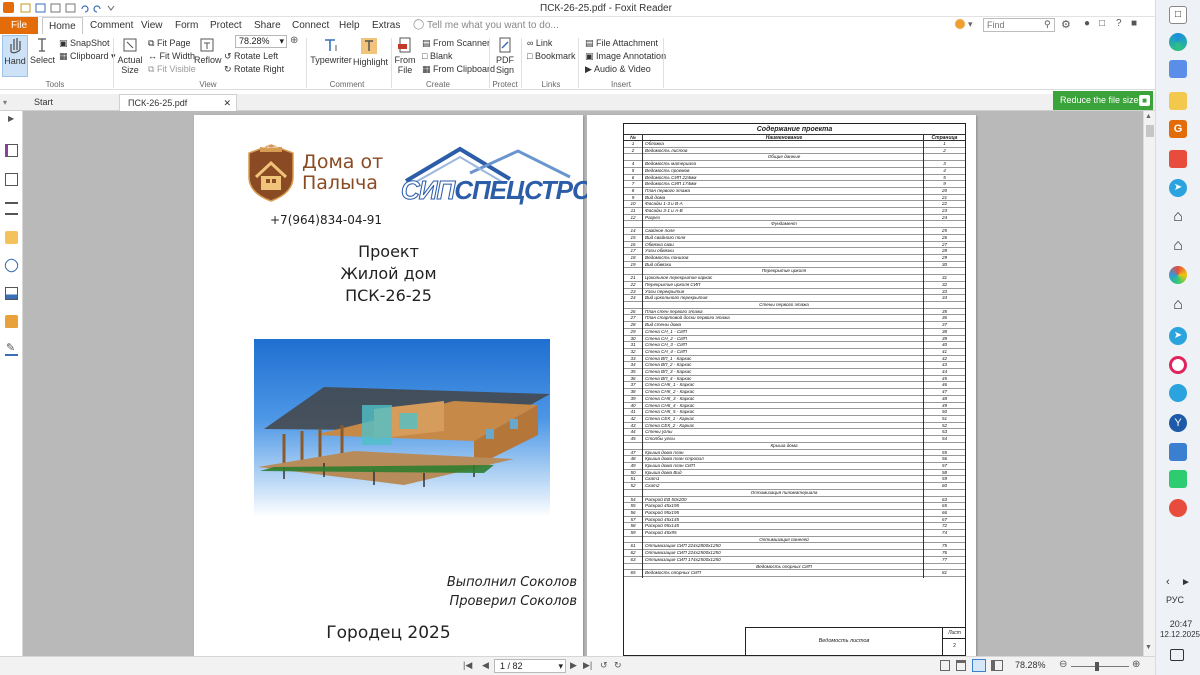 This screenshot has width=1200, height=675. I want to click on store-icon, so click(1178, 69).